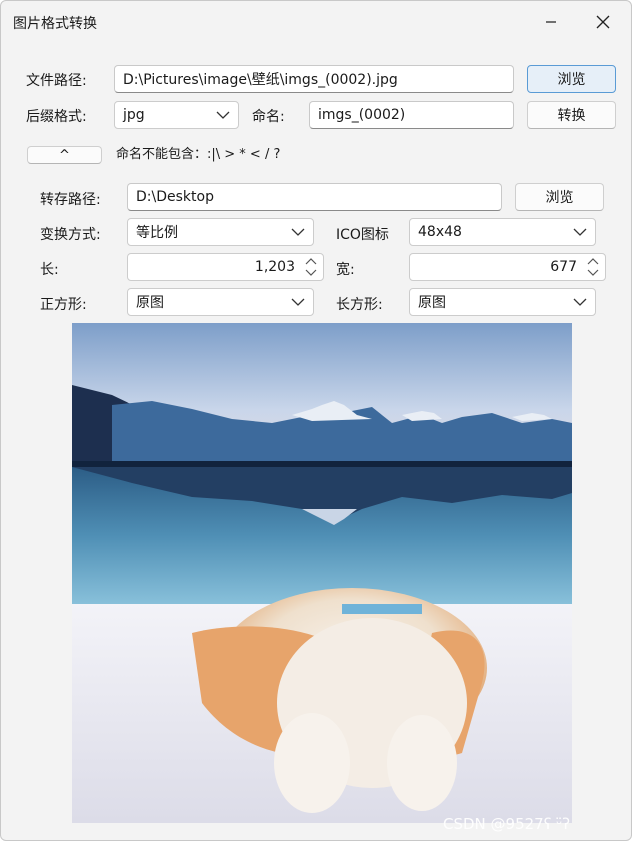 The image size is (632, 841). I want to click on suffix-select: jpg, so click(176, 115).